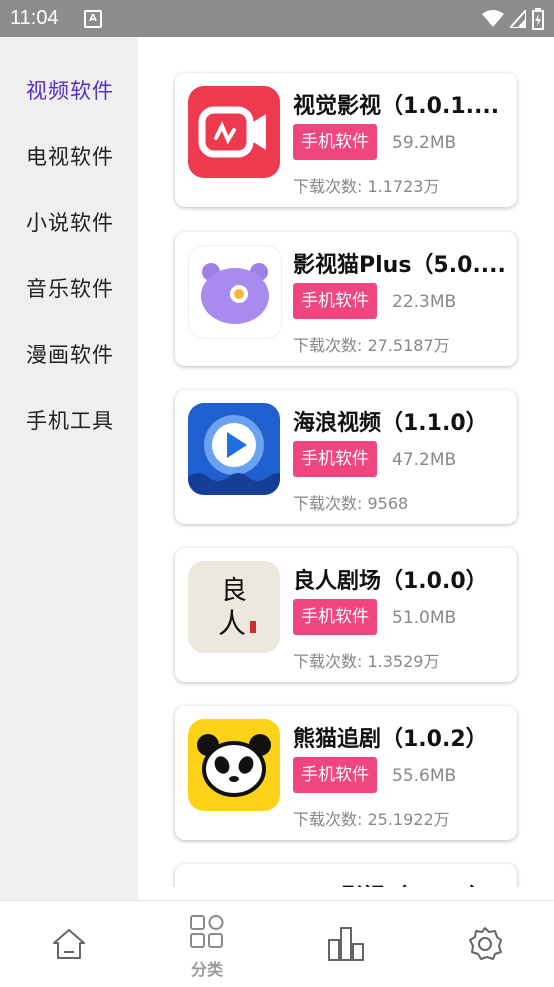 The image size is (554, 987). Describe the element at coordinates (234, 449) in the screenshot. I see `play-wave-icon` at that location.